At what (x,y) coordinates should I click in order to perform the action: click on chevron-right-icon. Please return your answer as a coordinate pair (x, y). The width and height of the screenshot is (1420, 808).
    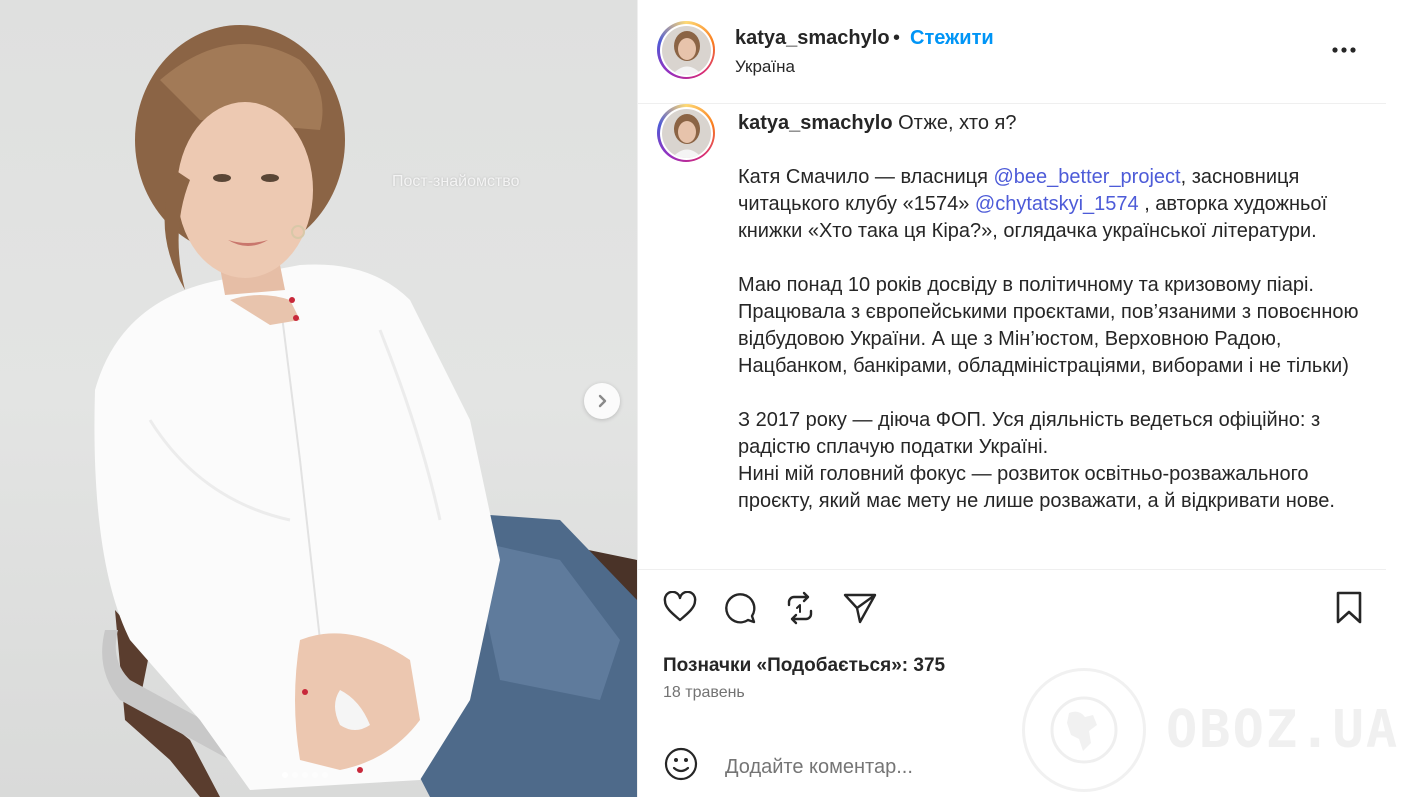
    Looking at the image, I should click on (602, 401).